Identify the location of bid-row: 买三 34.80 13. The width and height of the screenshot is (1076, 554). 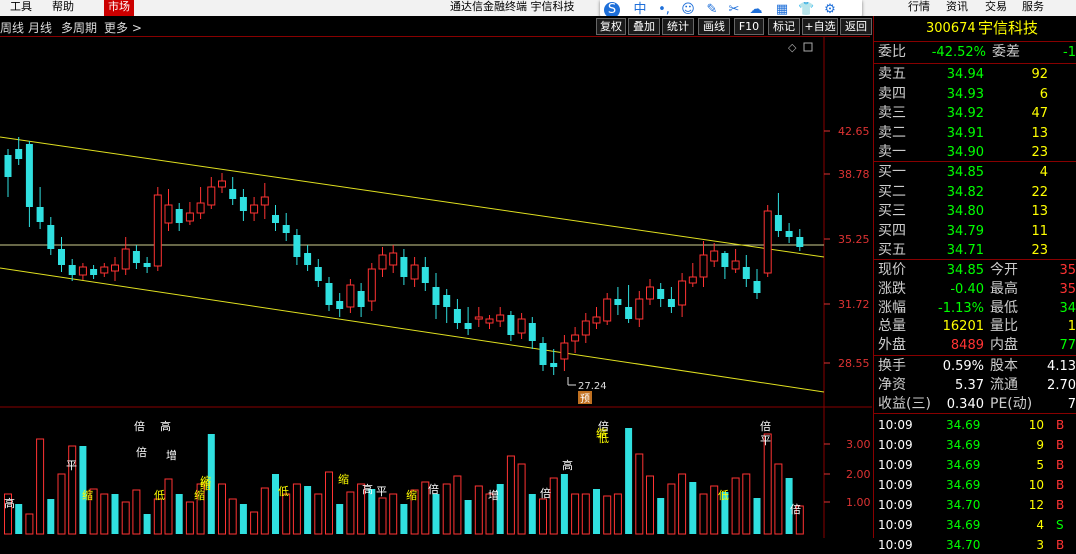
(975, 211).